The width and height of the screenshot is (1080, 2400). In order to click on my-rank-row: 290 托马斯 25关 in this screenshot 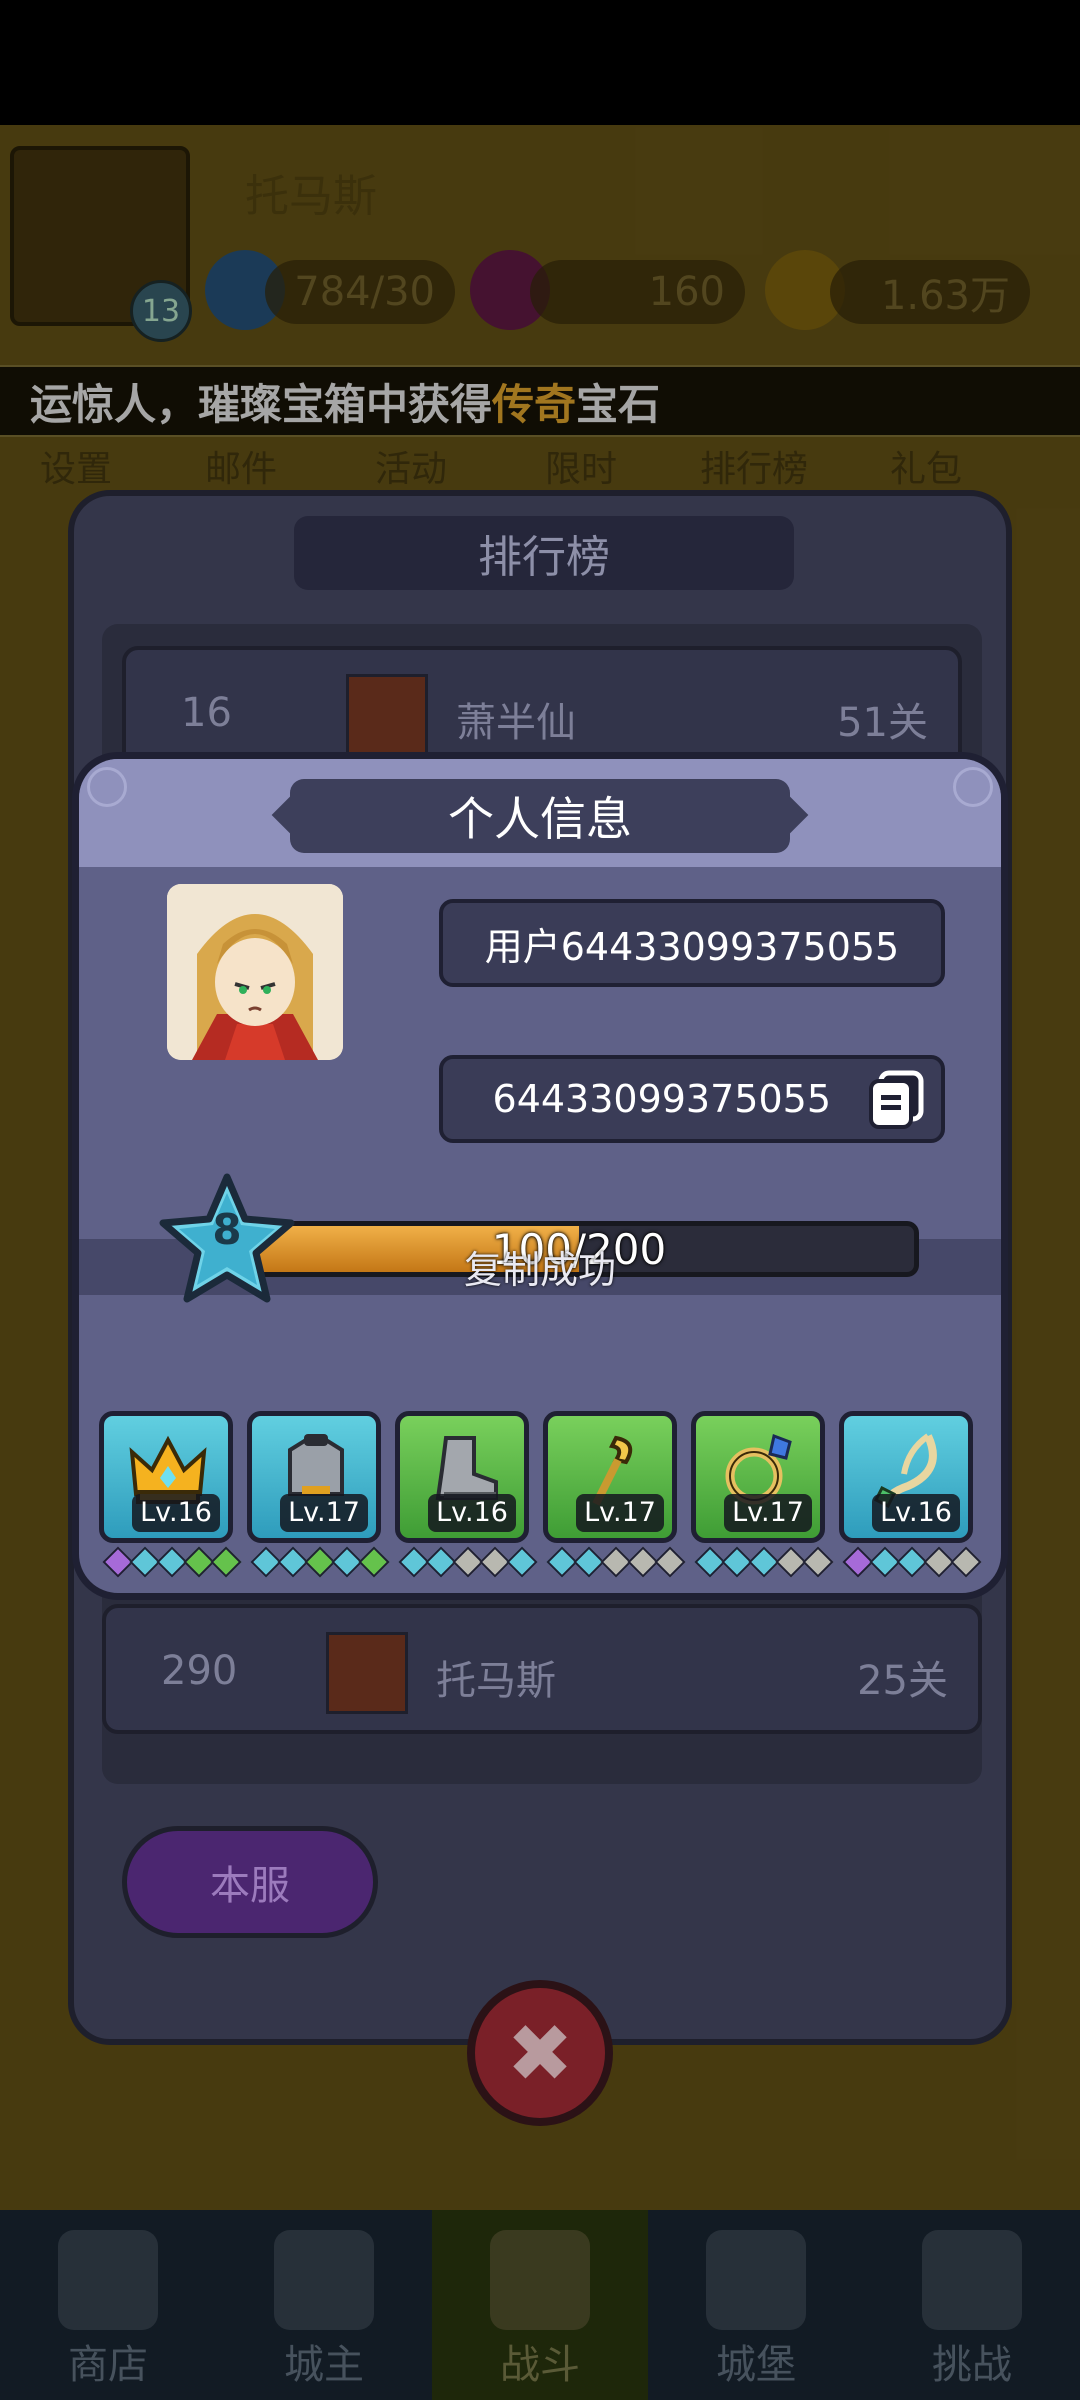, I will do `click(542, 1669)`.